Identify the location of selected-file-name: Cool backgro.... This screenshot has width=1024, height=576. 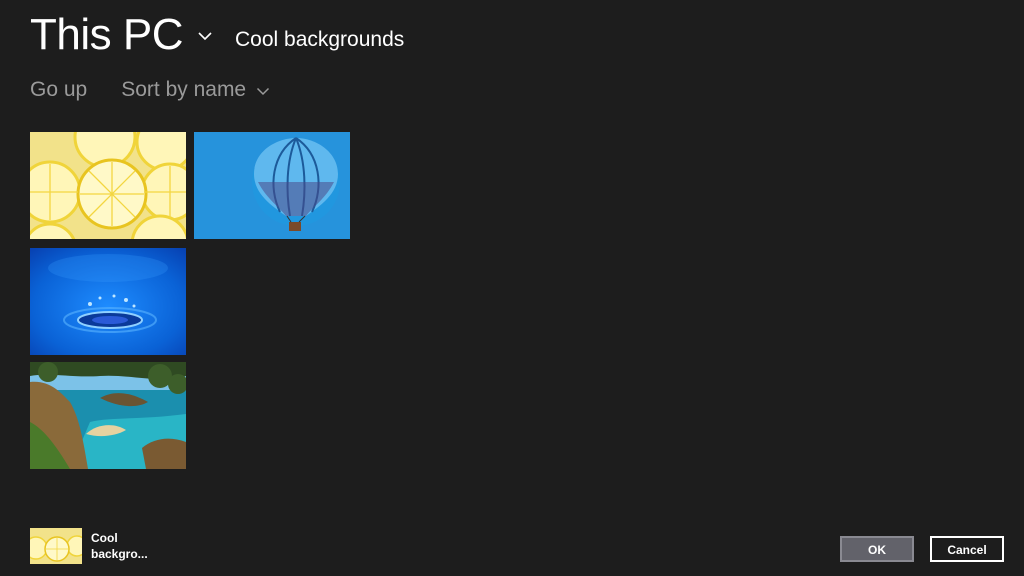
(119, 546).